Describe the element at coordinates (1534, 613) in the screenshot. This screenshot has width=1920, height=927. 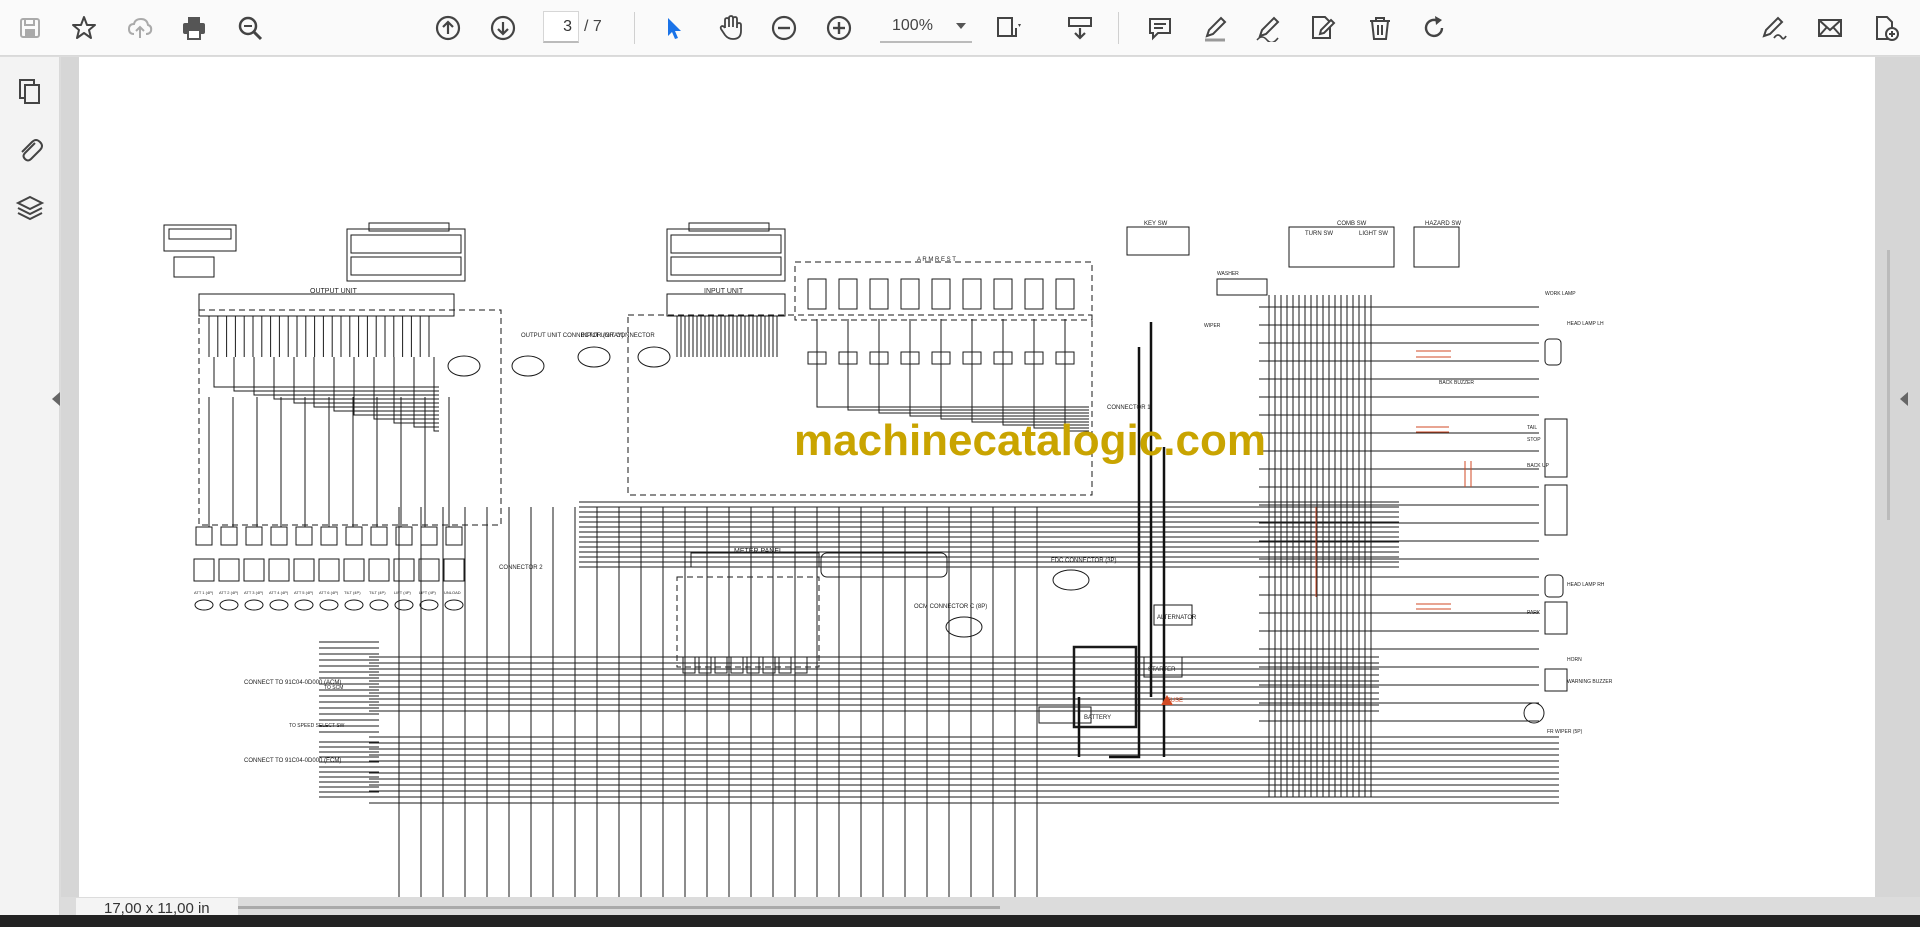
I see `park-label: PARK` at that location.